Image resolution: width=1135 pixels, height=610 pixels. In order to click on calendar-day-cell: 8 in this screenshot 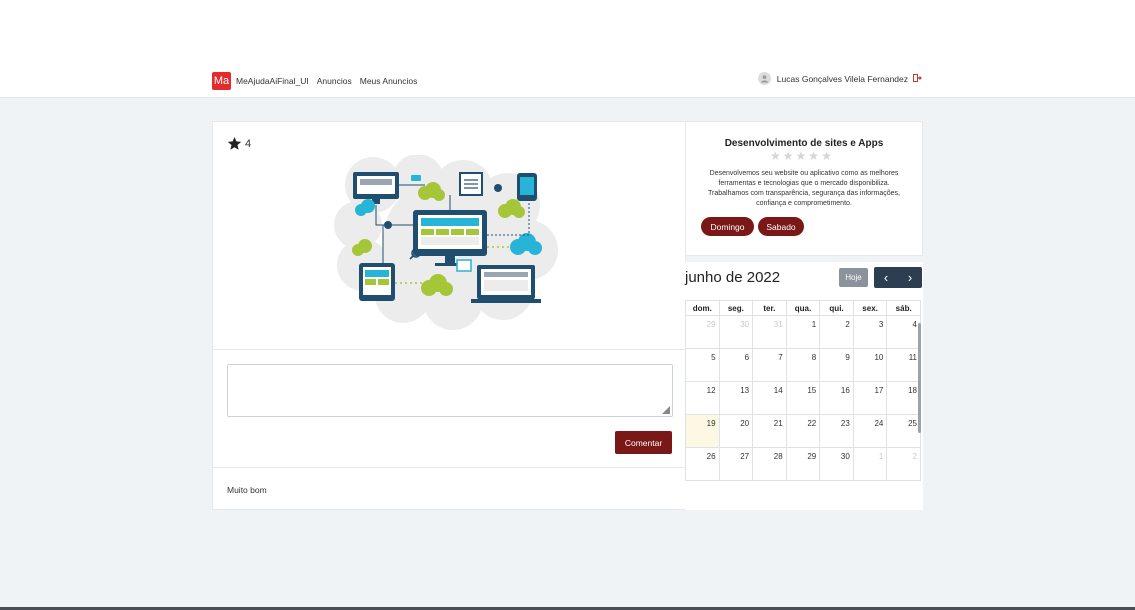, I will do `click(803, 365)`.